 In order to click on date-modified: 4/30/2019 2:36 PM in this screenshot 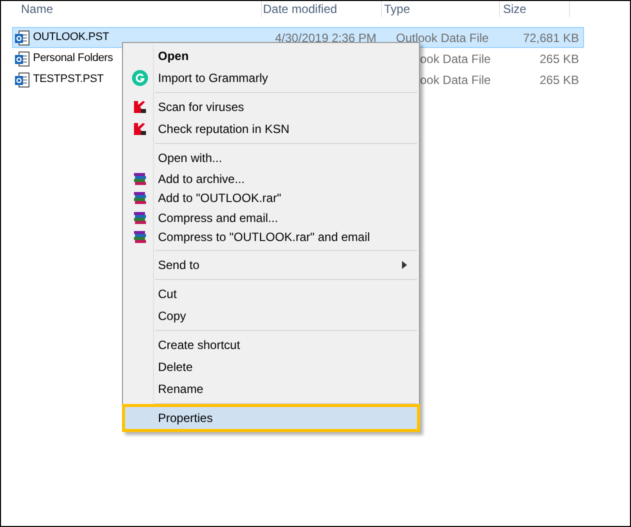, I will do `click(325, 37)`.